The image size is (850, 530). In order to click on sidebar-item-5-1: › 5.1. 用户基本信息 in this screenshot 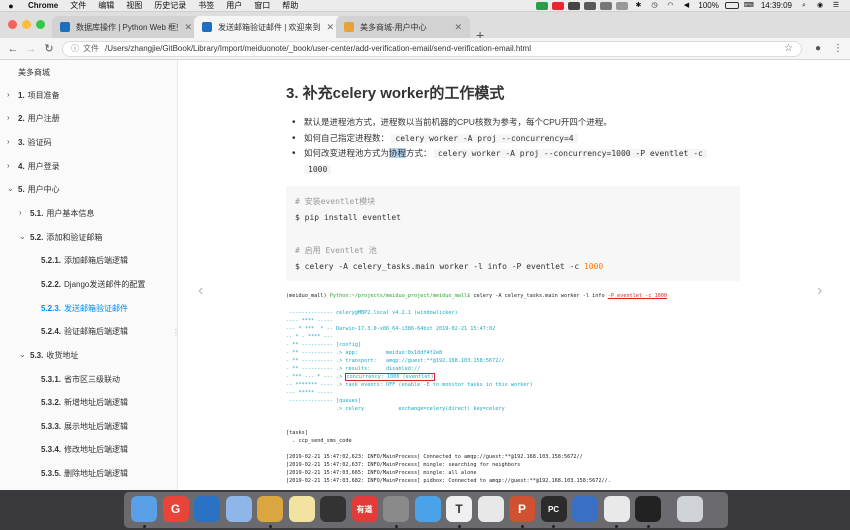, I will do `click(56, 213)`.